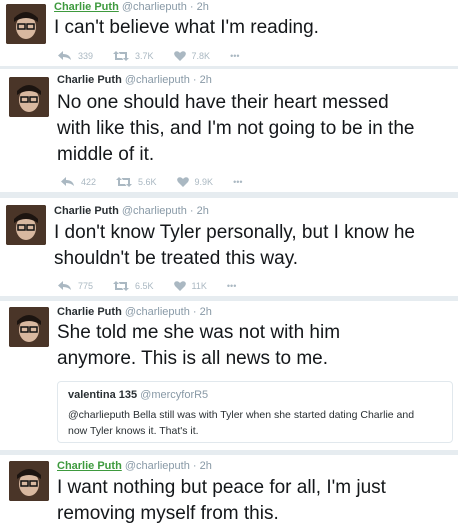  What do you see at coordinates (190, 286) in the screenshot?
I see `like-button: 11K` at bounding box center [190, 286].